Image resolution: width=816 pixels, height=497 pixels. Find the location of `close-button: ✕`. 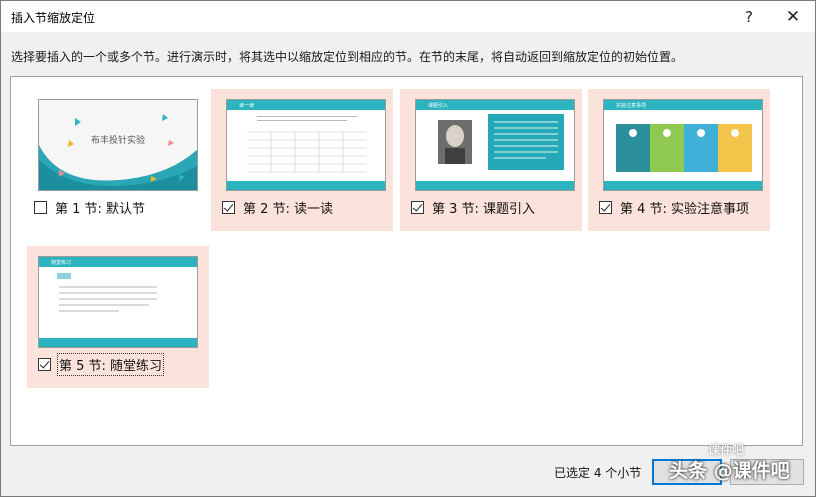

close-button: ✕ is located at coordinates (793, 16).